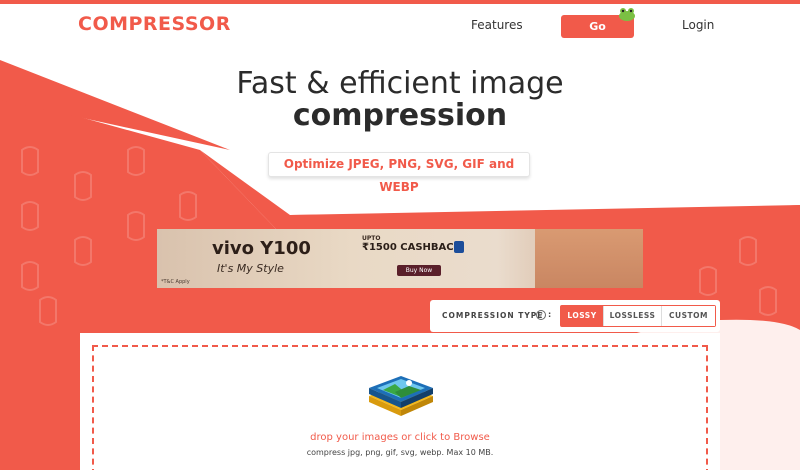 This screenshot has height=470, width=800. I want to click on compression-type-toggle: LOSSY LOSSLESS CUSTOM, so click(638, 316).